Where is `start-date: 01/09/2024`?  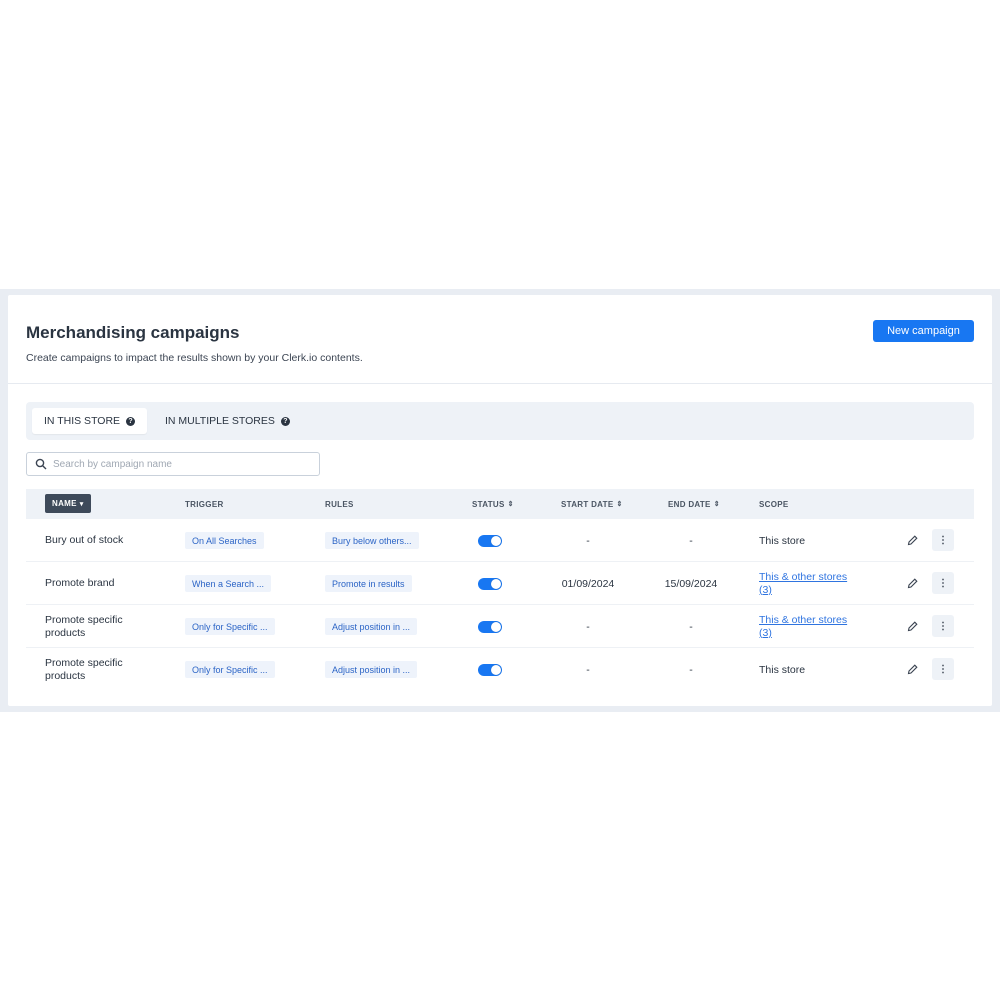
start-date: 01/09/2024 is located at coordinates (588, 583).